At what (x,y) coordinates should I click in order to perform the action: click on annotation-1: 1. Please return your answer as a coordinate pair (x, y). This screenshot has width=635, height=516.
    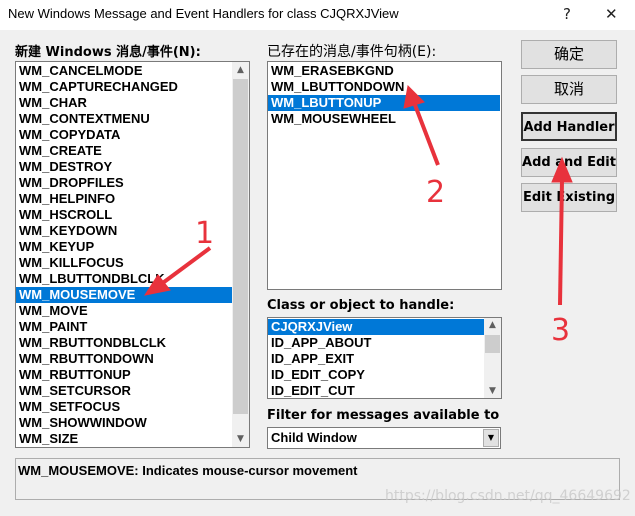
    Looking at the image, I should click on (204, 233).